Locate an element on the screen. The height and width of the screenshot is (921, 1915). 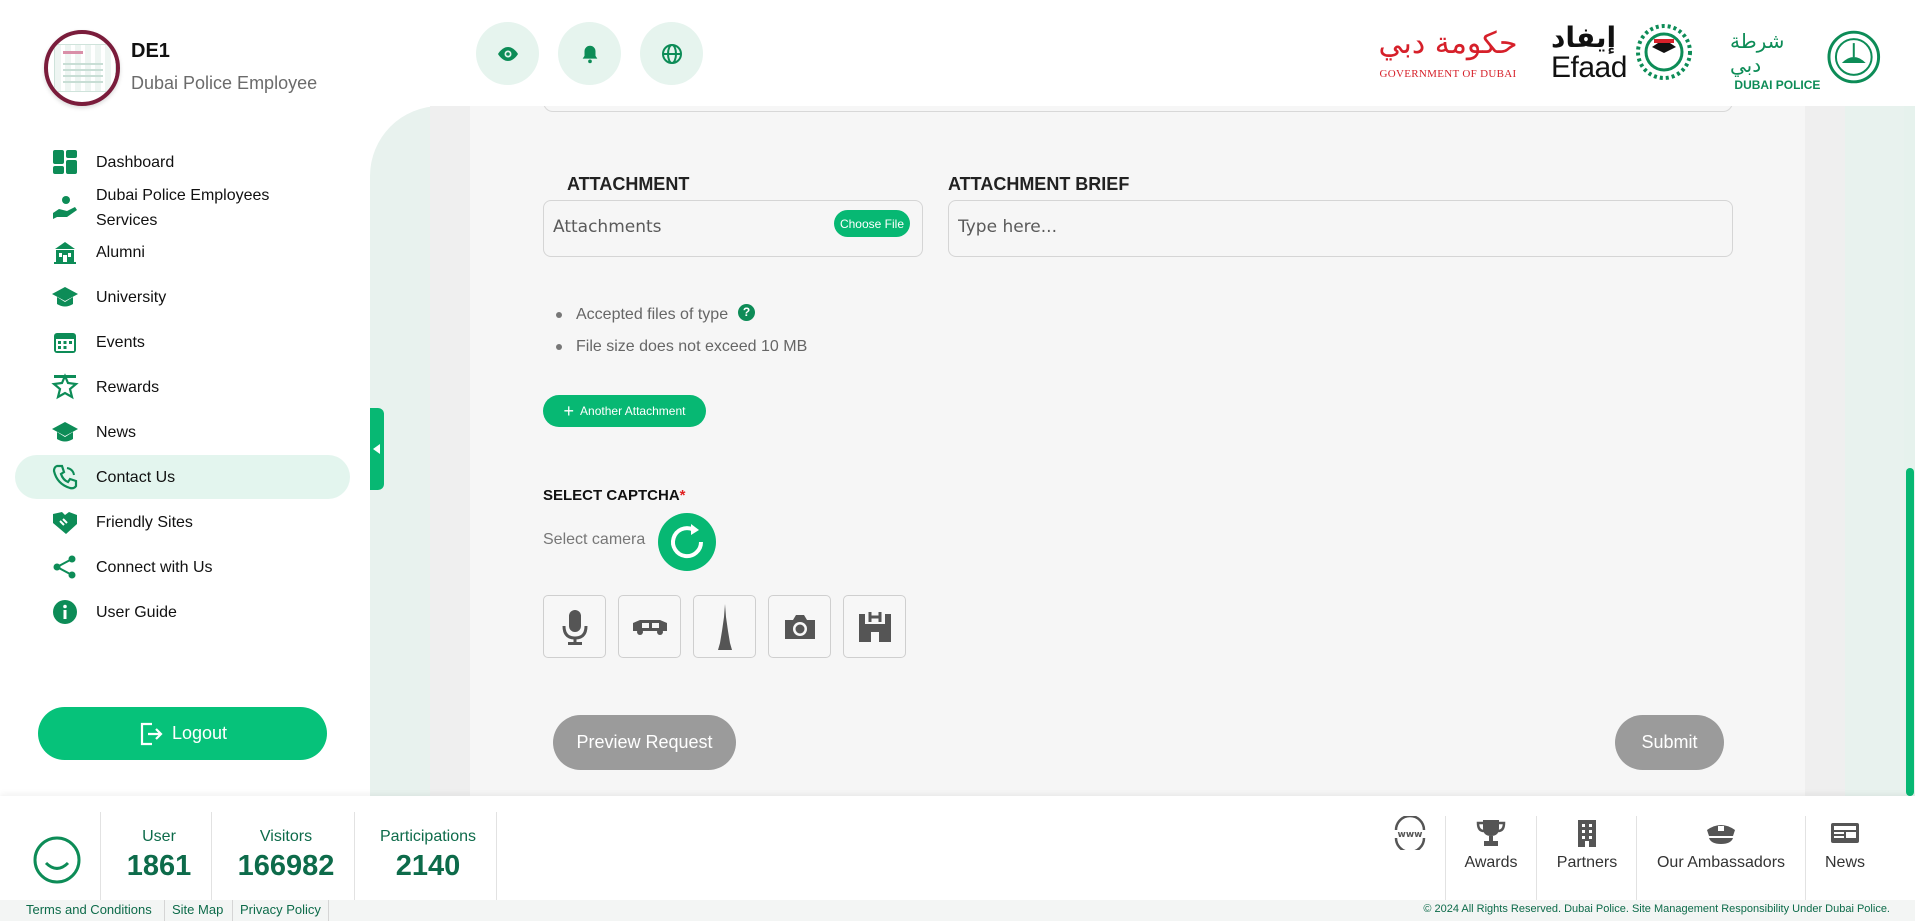
stat-value: 2140 is located at coordinates (428, 866).